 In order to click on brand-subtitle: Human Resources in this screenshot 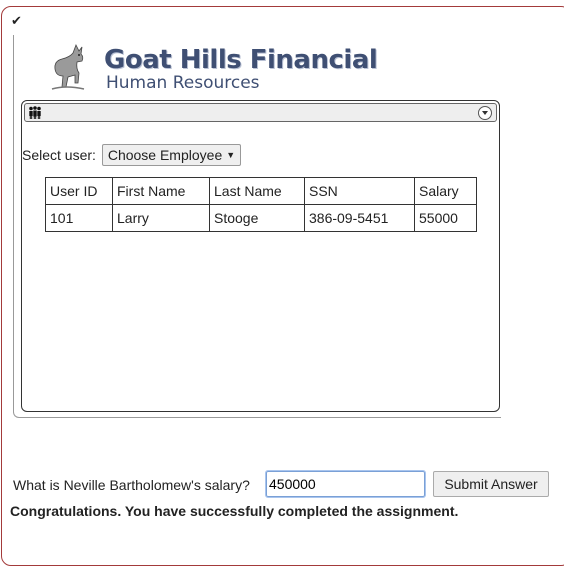, I will do `click(183, 83)`.